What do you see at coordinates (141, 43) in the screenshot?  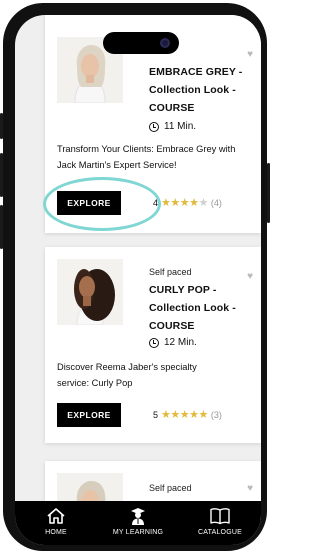 I see `dynamic-island` at bounding box center [141, 43].